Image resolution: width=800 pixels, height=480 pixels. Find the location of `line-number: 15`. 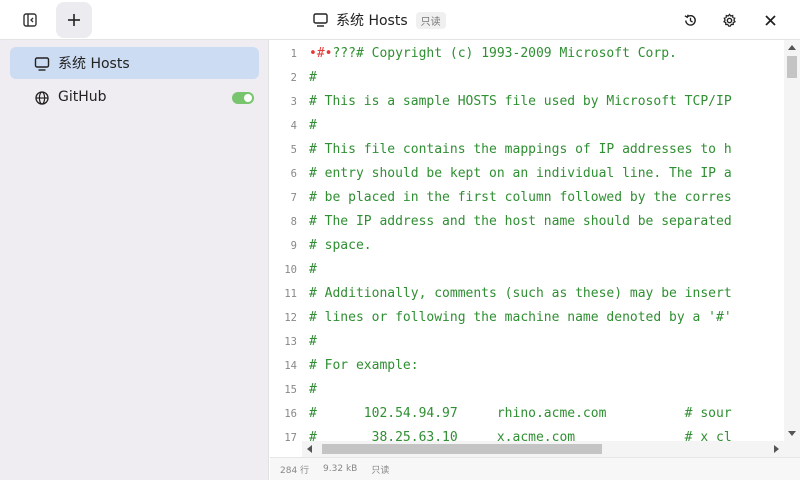

line-number: 15 is located at coordinates (290, 390).